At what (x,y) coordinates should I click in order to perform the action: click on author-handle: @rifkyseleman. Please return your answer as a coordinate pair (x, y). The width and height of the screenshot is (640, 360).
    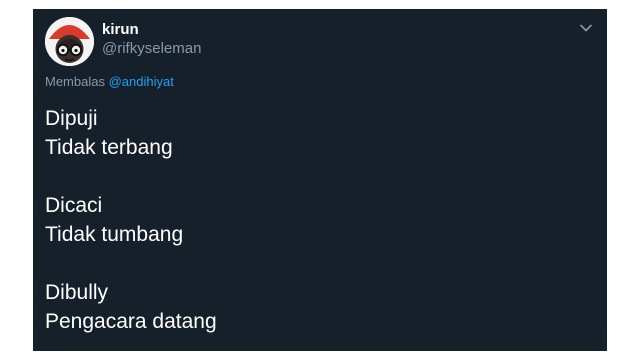
    Looking at the image, I should click on (151, 49).